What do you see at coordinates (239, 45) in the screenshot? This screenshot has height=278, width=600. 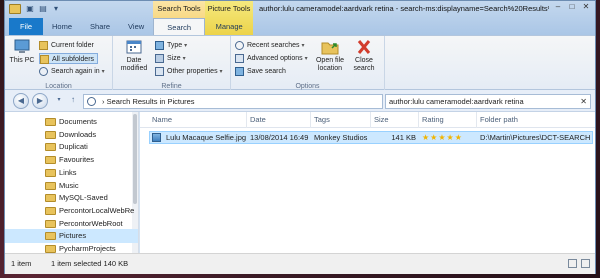 I see `clock-icon` at bounding box center [239, 45].